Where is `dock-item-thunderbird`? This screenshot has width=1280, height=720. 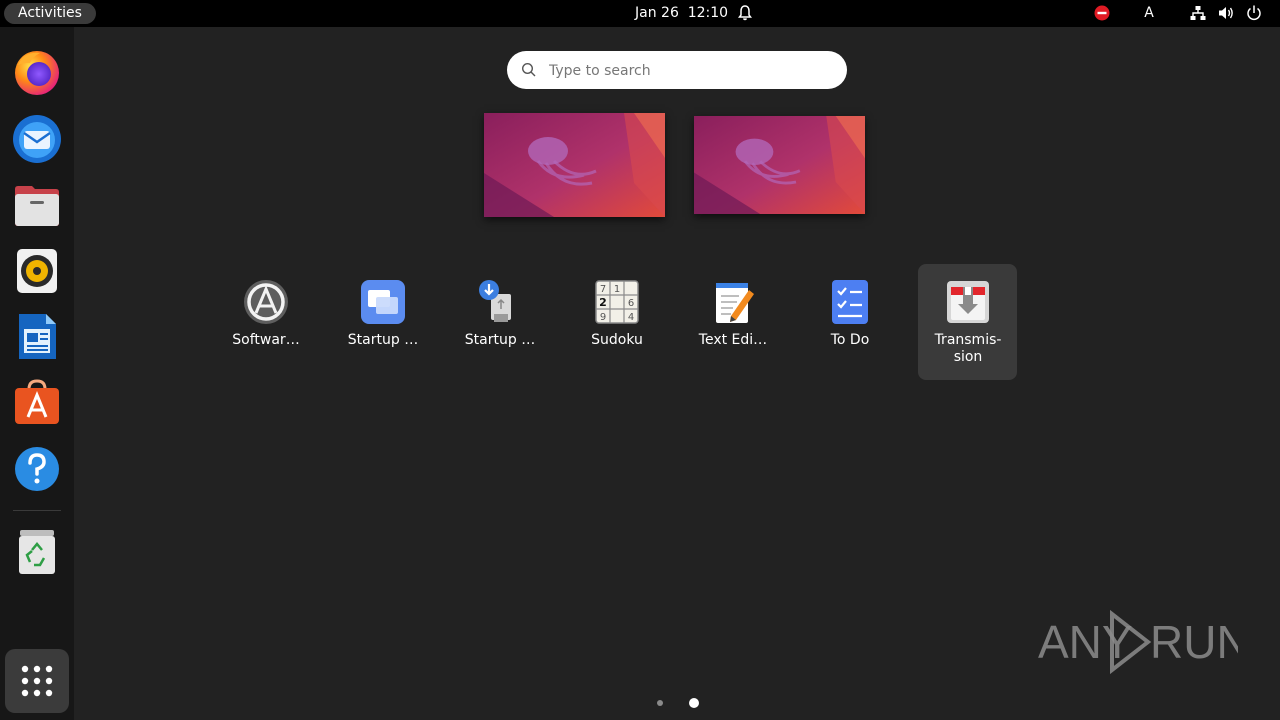
dock-item-thunderbird is located at coordinates (37, 138).